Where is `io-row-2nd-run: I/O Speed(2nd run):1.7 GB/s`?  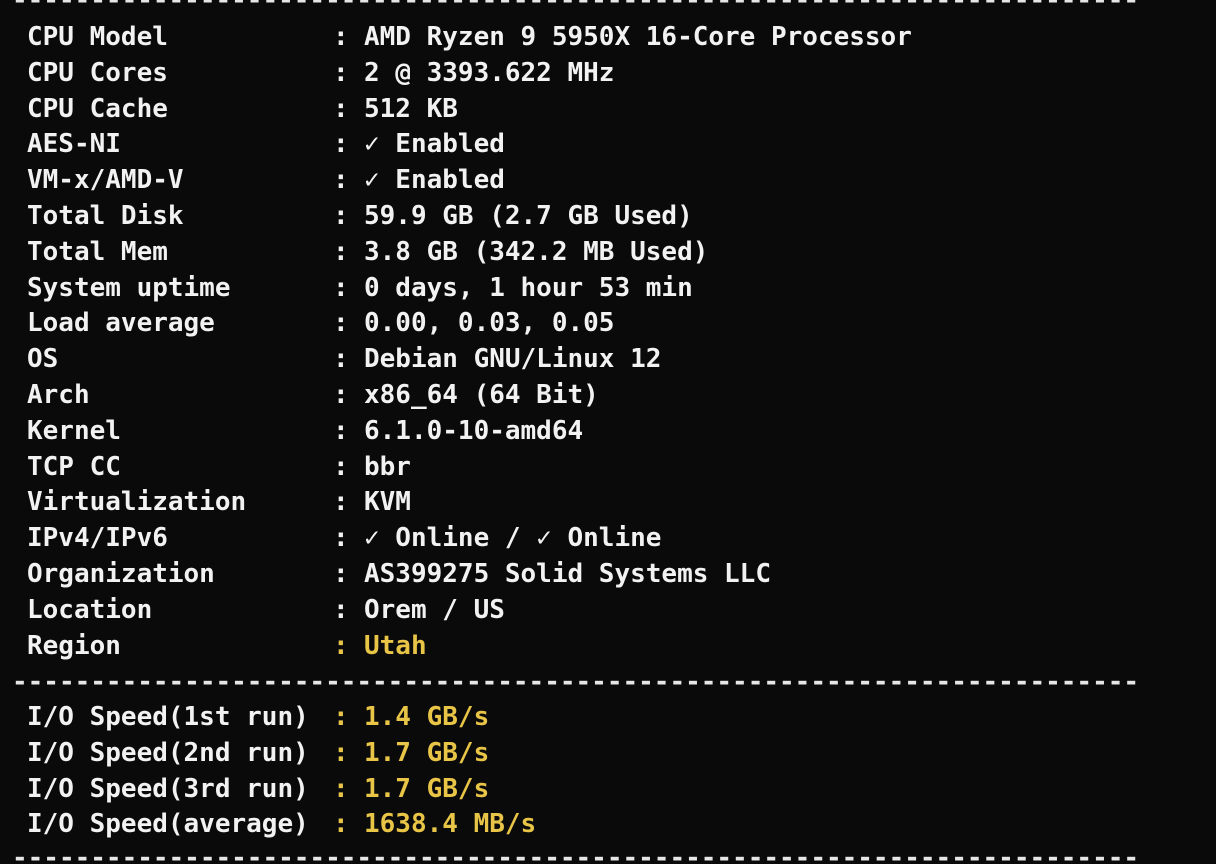
io-row-2nd-run: I/O Speed(2nd run):1.7 GB/s is located at coordinates (281, 754).